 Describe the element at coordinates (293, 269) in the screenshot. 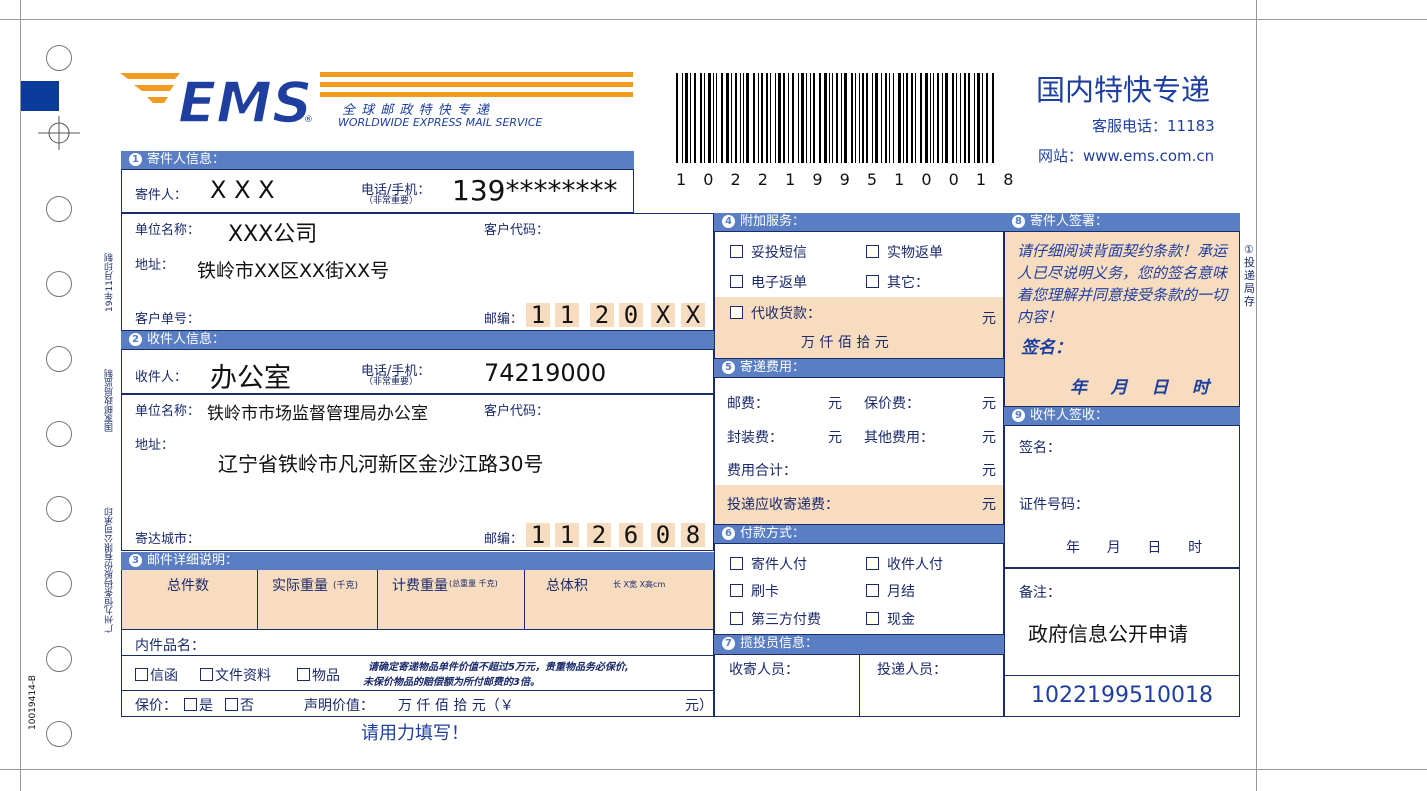

I see `sender-address: 铁岭市XX区XX街XX号` at that location.